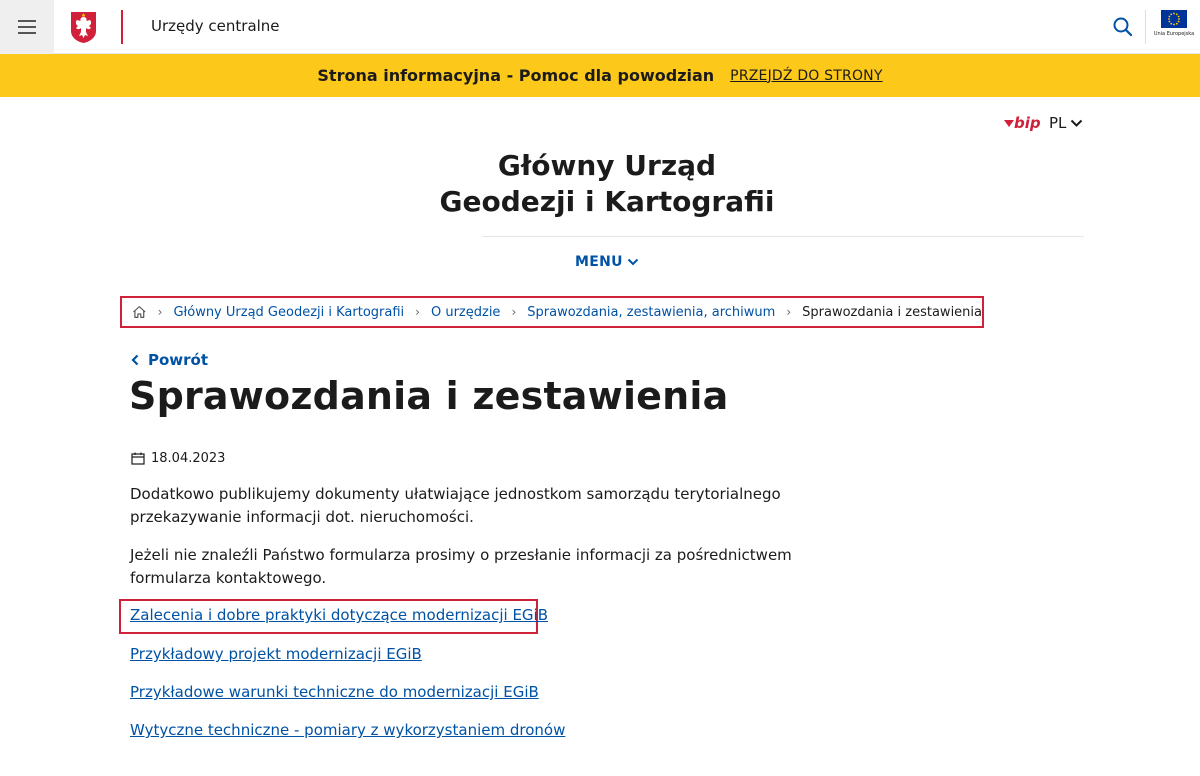 The height and width of the screenshot is (776, 1200). What do you see at coordinates (1009, 123) in the screenshot?
I see `bip-arrow-icon` at bounding box center [1009, 123].